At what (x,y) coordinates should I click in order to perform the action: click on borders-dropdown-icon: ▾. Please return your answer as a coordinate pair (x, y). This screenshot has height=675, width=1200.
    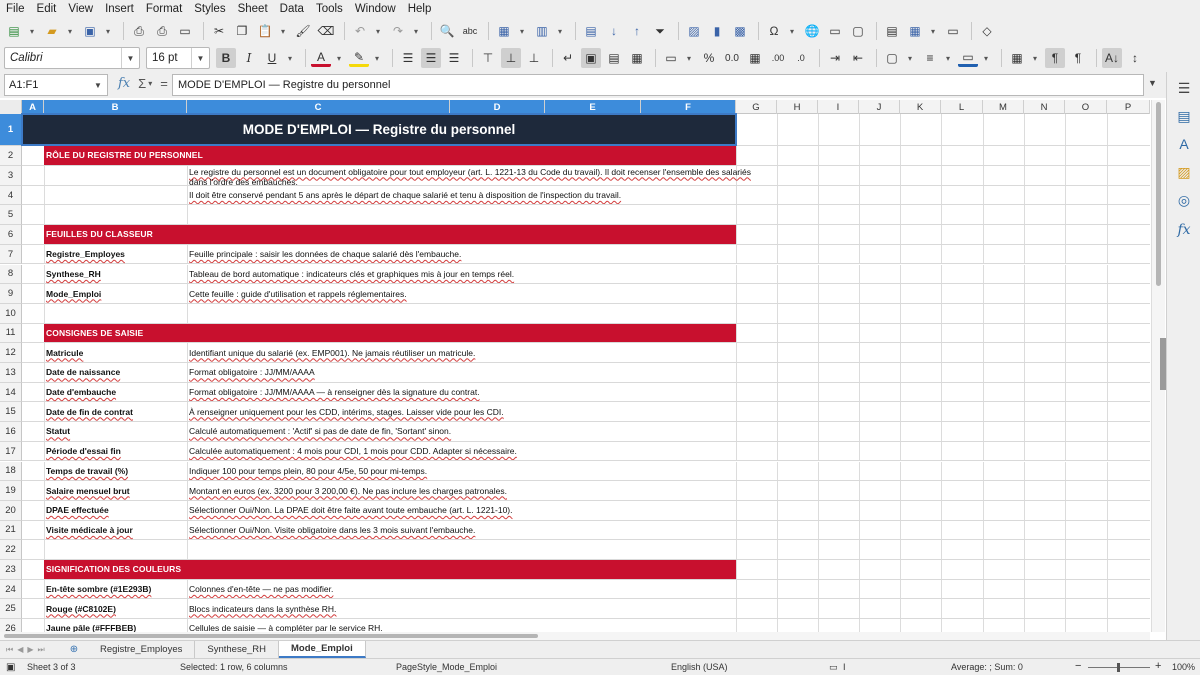
    Looking at the image, I should click on (910, 58).